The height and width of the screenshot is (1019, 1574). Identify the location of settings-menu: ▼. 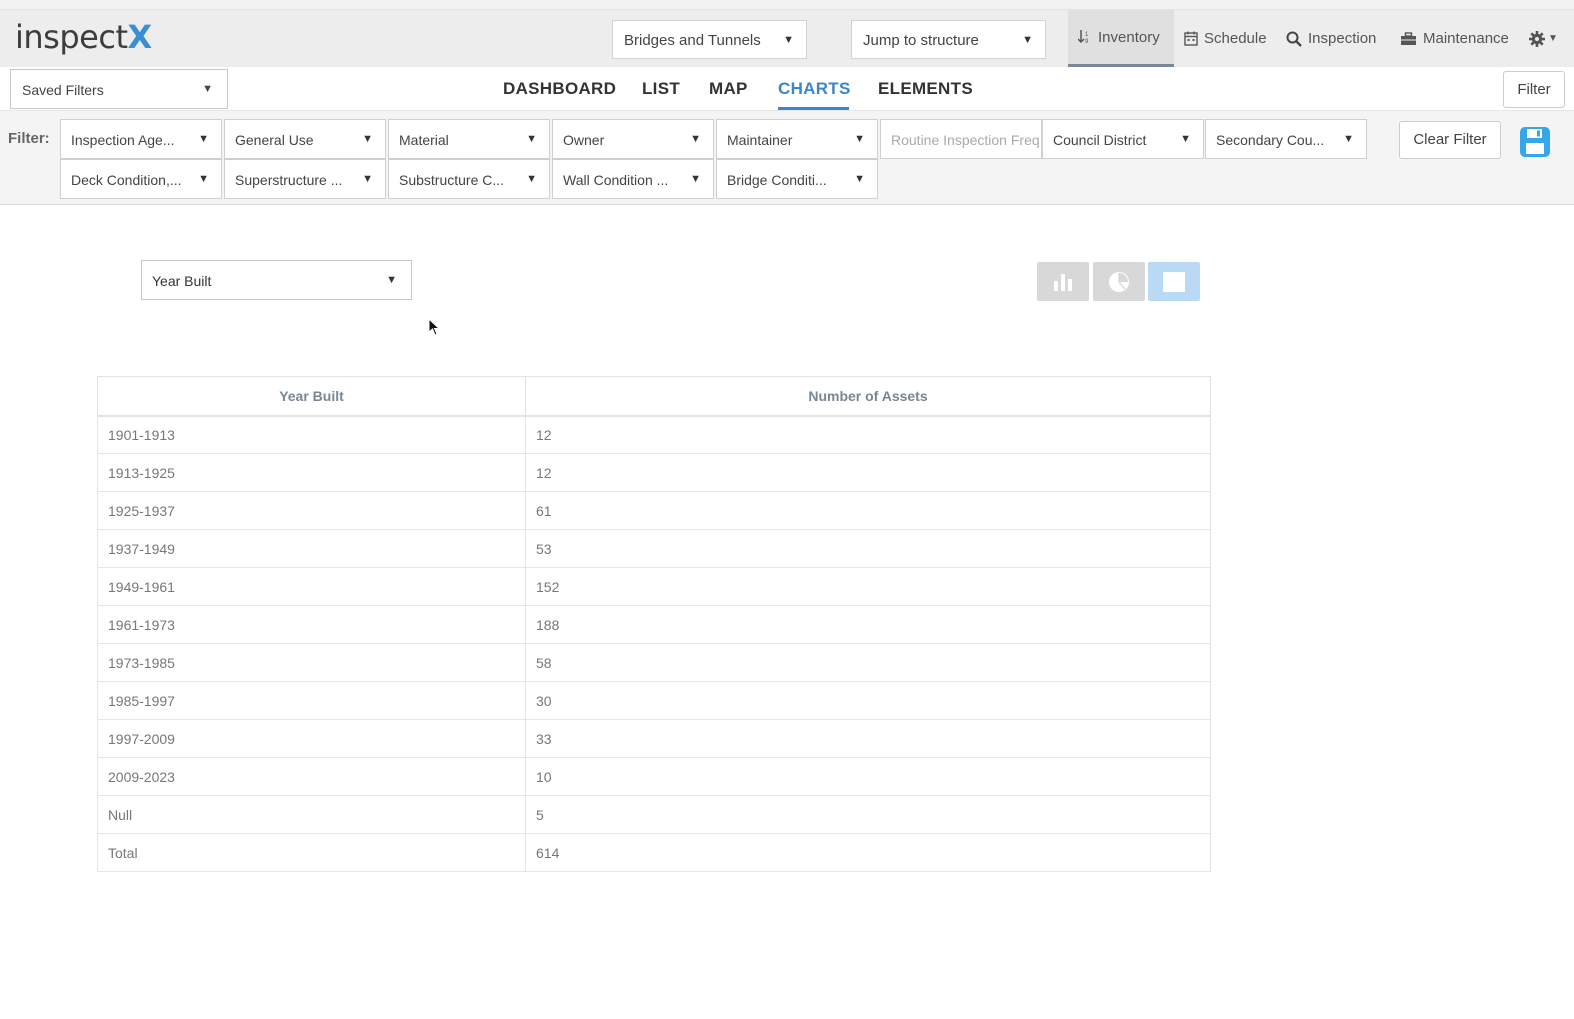
(1543, 38).